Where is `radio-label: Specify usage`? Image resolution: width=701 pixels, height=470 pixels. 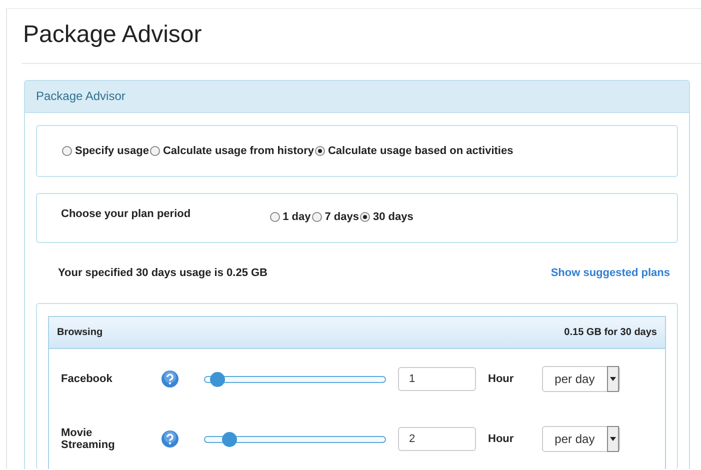 radio-label: Specify usage is located at coordinates (112, 151).